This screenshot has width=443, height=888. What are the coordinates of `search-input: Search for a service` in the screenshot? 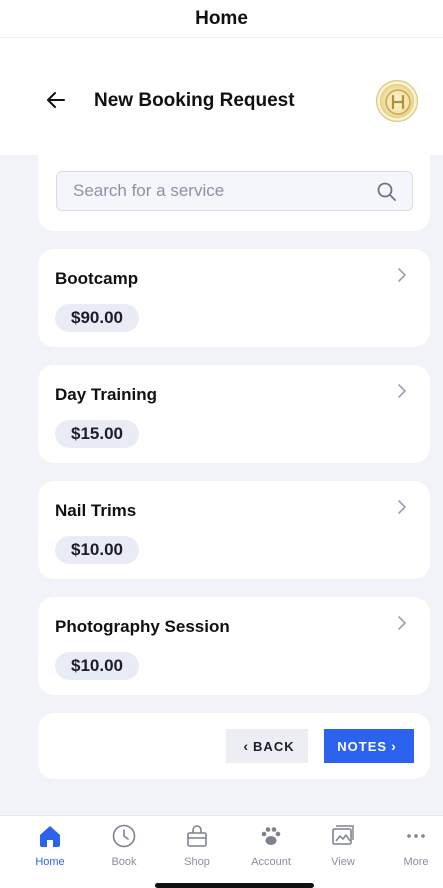 It's located at (234, 191).